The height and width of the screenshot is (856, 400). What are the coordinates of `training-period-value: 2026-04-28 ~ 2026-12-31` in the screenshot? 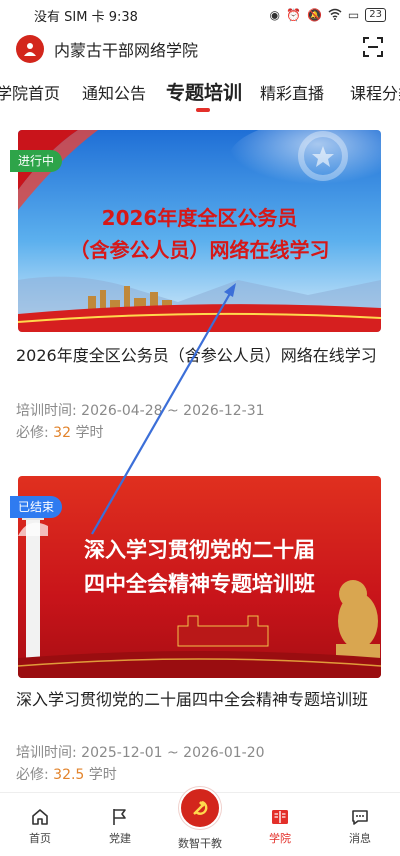 It's located at (173, 411).